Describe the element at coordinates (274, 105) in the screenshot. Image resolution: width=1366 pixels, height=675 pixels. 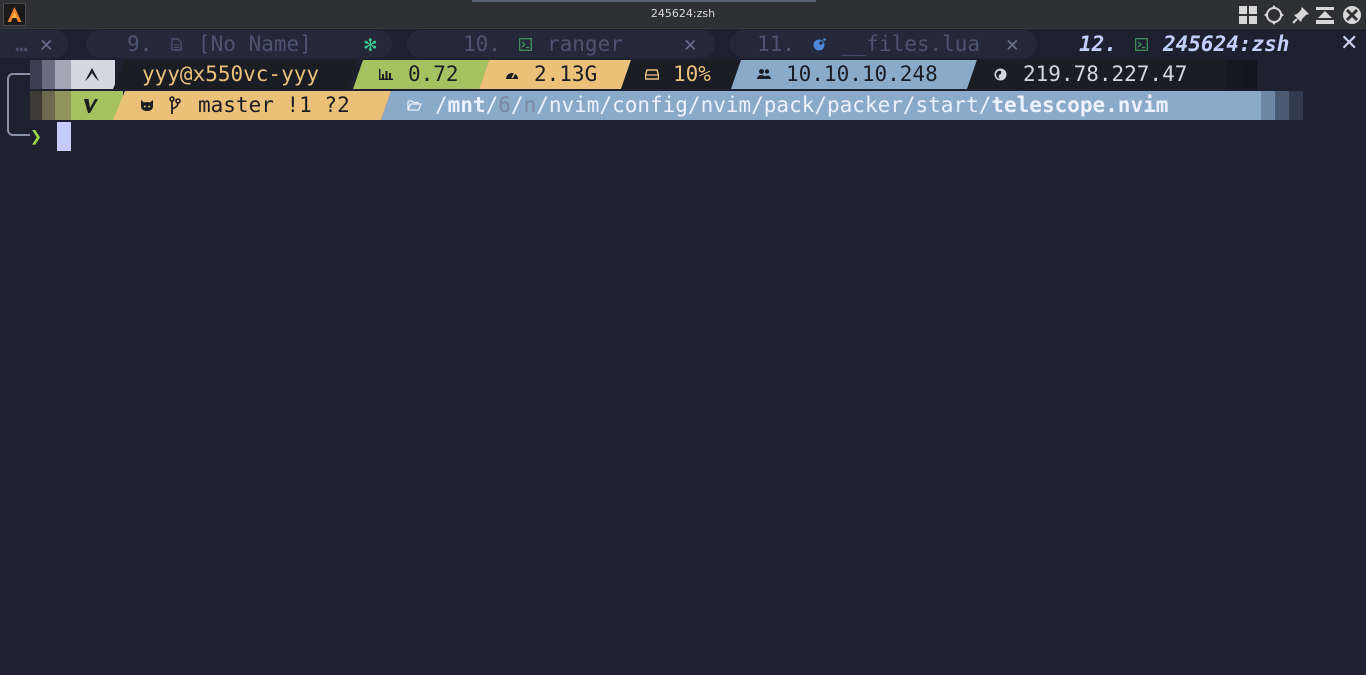
I see `git-branch-text: master !1 ?2` at that location.